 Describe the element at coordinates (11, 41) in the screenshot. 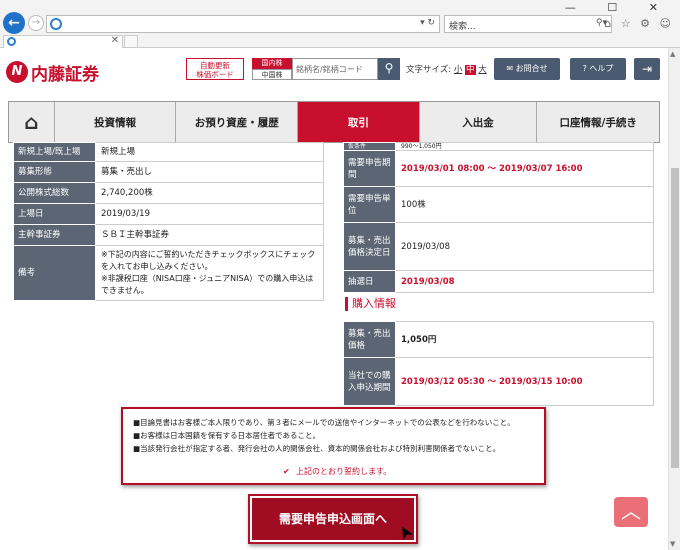

I see `tab-ie-icon` at that location.